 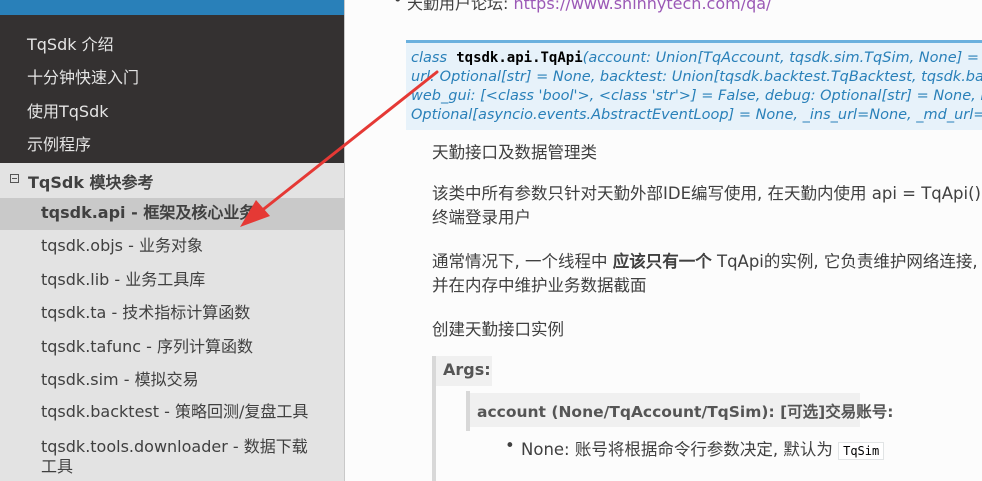 What do you see at coordinates (519, 58) in the screenshot?
I see `signature-name: tqsdk.api.TqApi` at bounding box center [519, 58].